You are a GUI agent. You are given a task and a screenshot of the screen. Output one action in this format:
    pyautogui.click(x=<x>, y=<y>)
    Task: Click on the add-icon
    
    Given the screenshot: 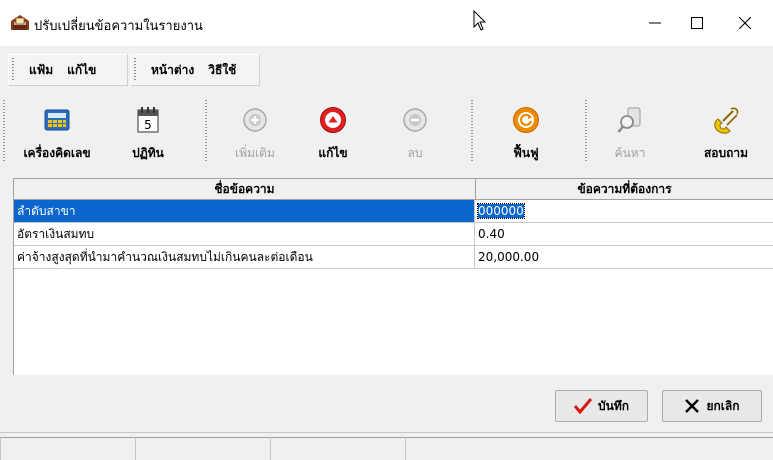 What is the action you would take?
    pyautogui.click(x=255, y=120)
    